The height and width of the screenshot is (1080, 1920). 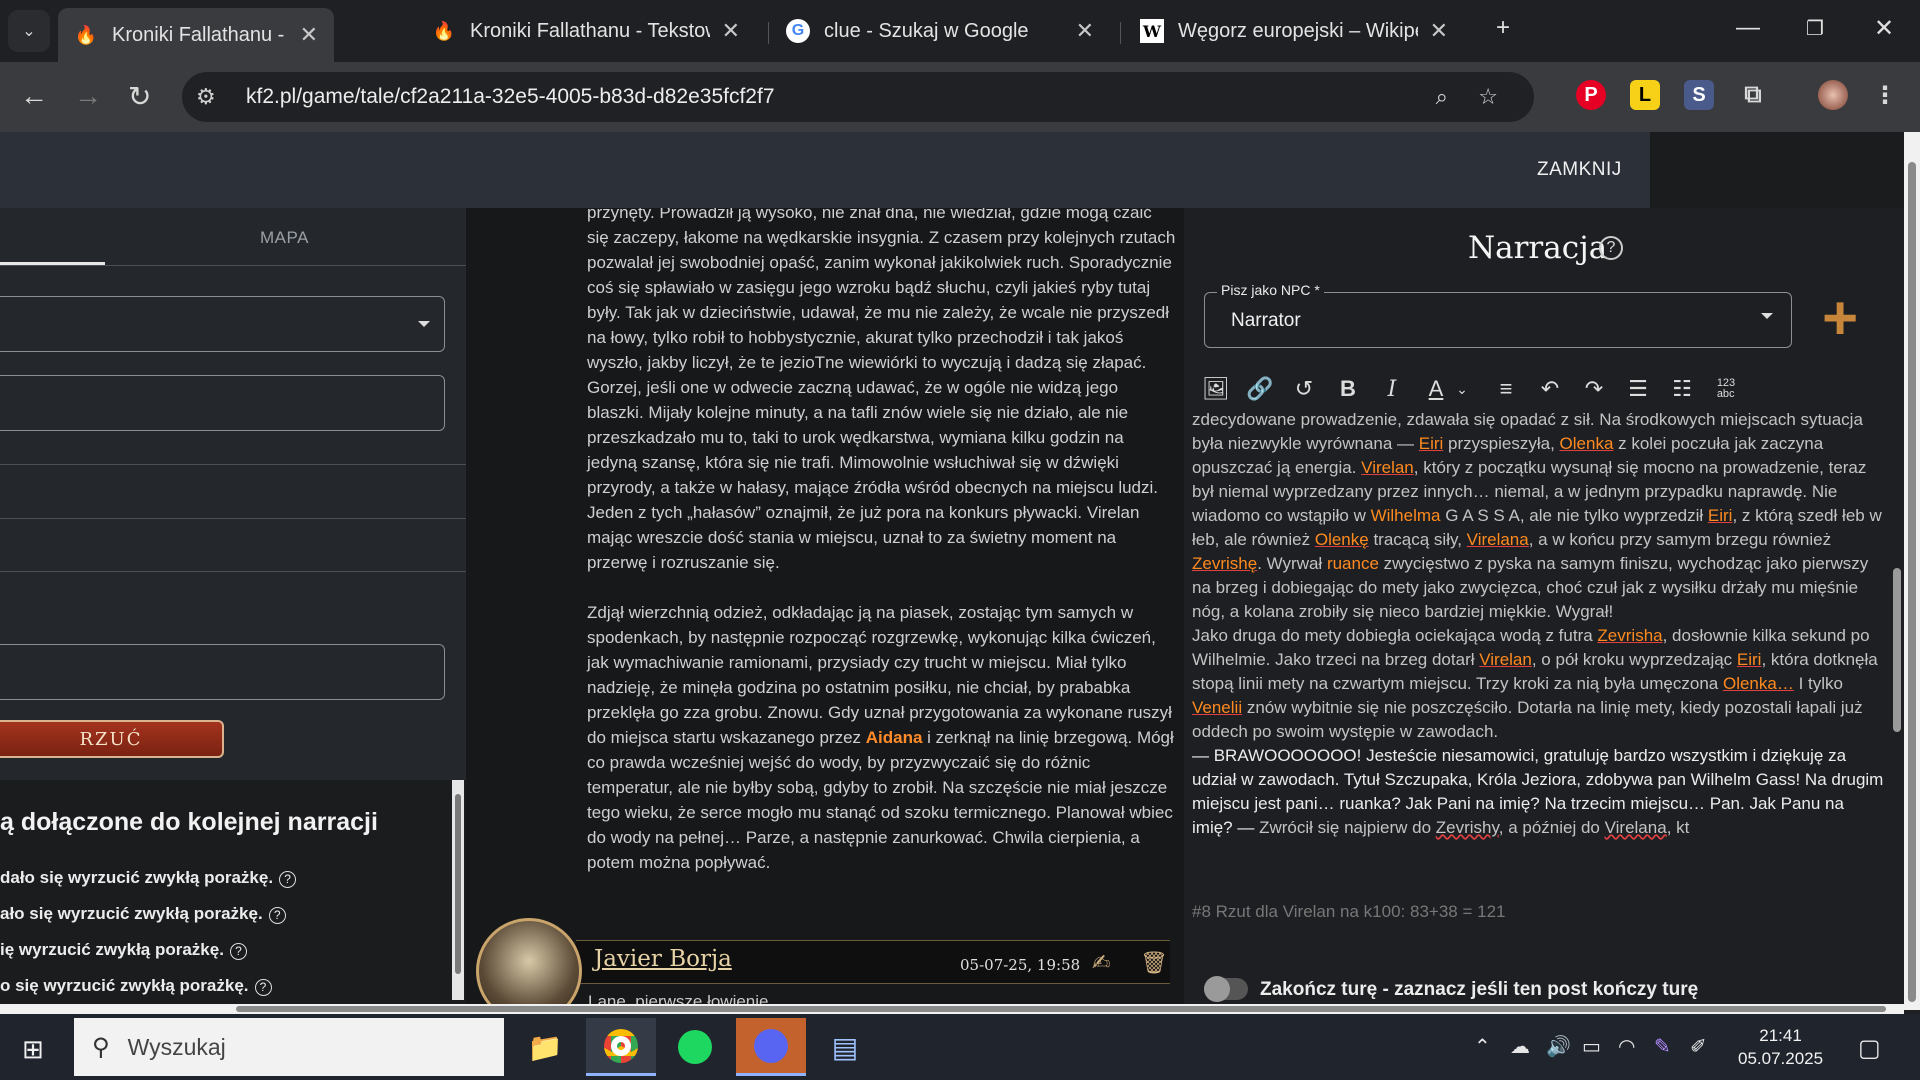 What do you see at coordinates (222, 324) in the screenshot?
I see `left-select` at bounding box center [222, 324].